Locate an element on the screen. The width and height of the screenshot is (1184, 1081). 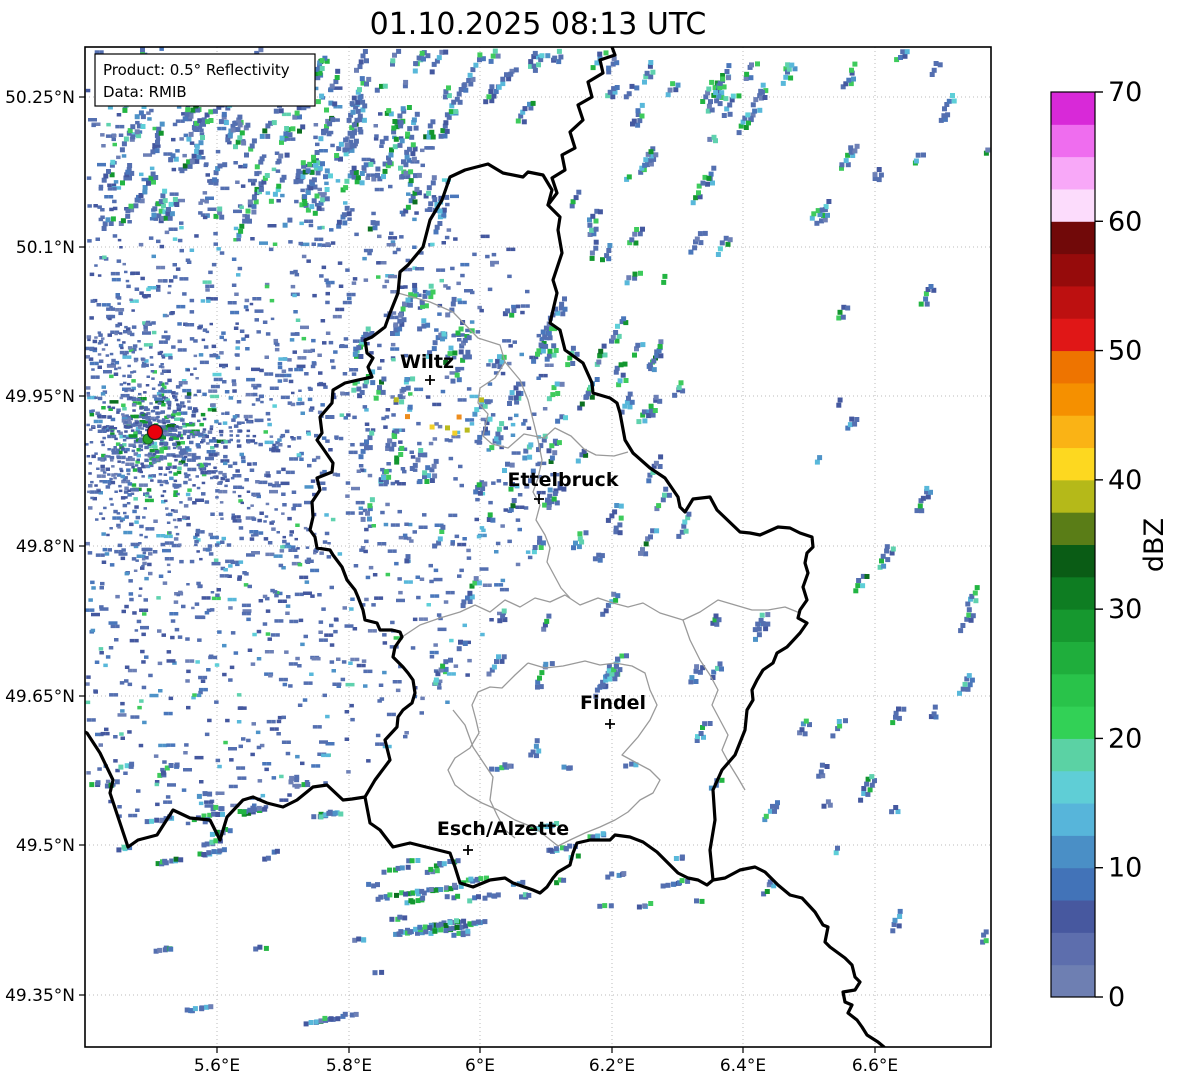
colorbar-tick-label: 70 is located at coordinates (1125, 92).